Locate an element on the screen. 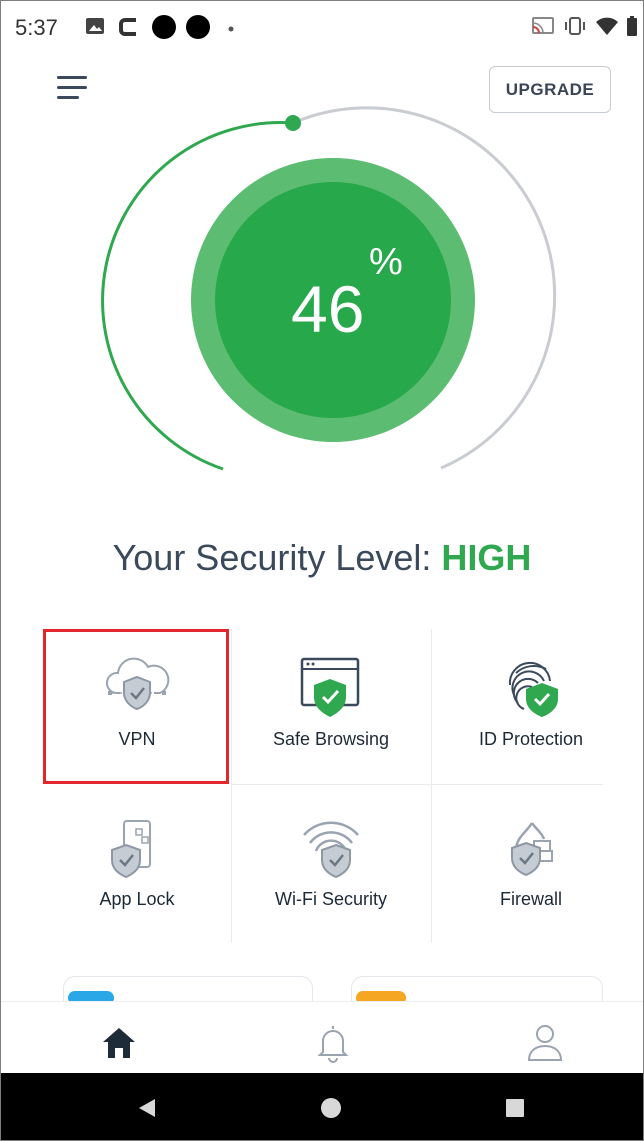 Image resolution: width=644 pixels, height=1141 pixels. security-level: Your Security Level: HIGH is located at coordinates (322, 558).